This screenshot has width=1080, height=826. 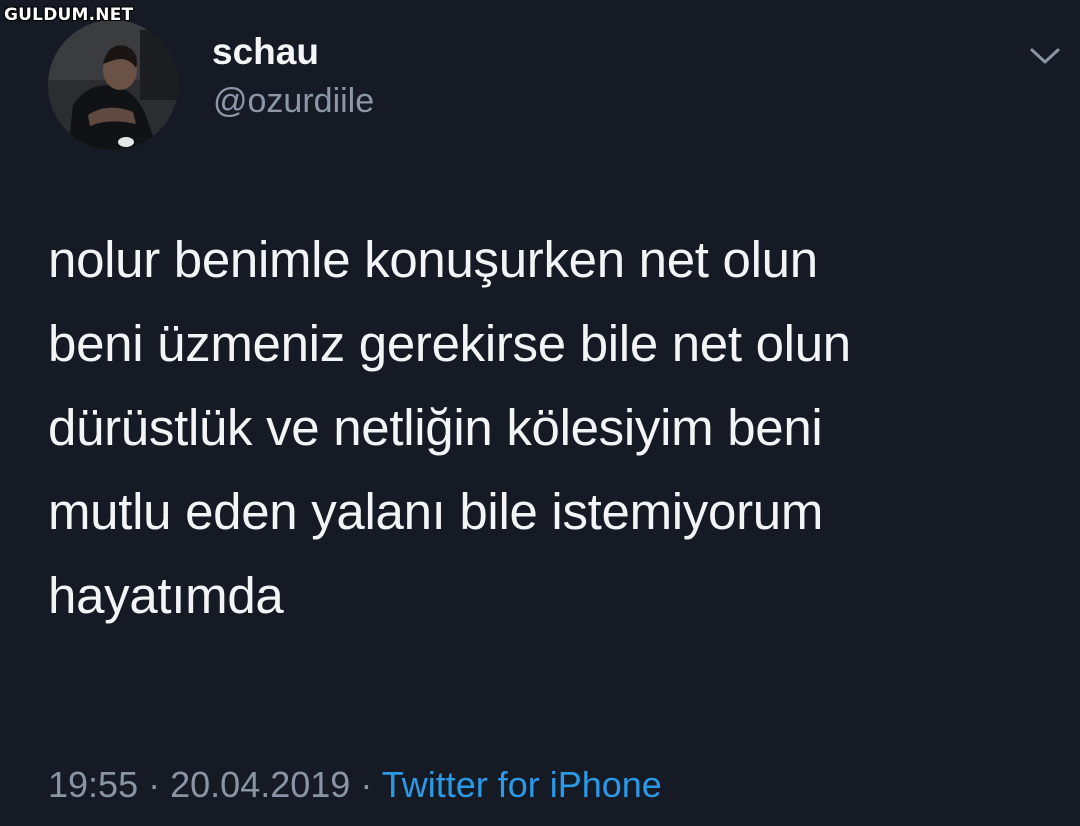 What do you see at coordinates (435, 511) in the screenshot?
I see `tweet-text-line: mutlu eden yalanı bile istemiyorum` at bounding box center [435, 511].